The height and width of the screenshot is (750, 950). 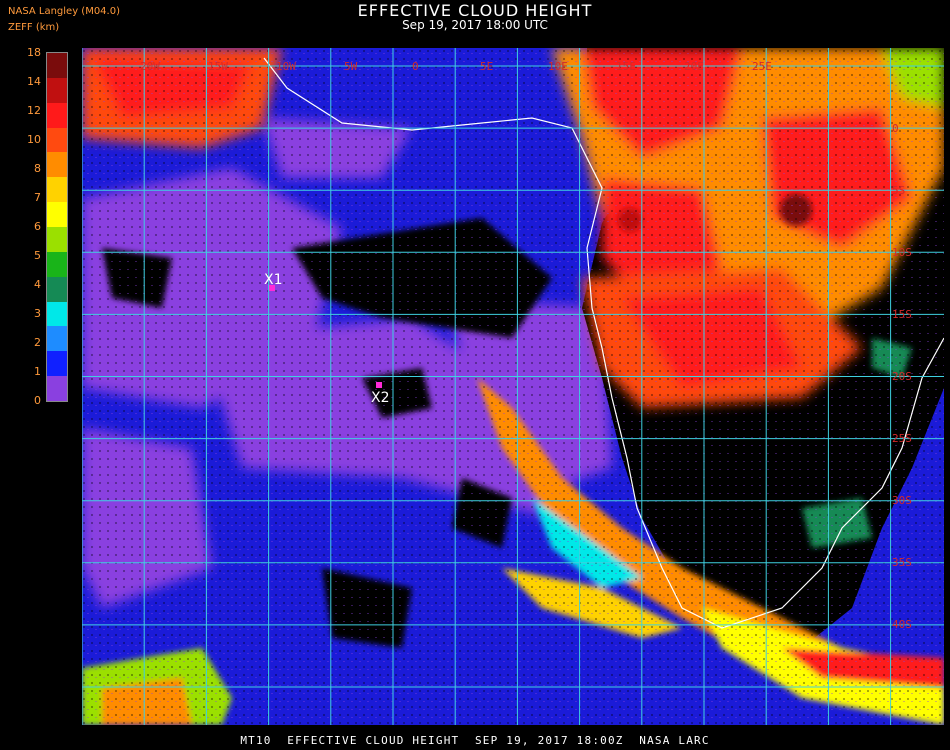 I want to click on legend-tick-label: 8, so click(x=37, y=168).